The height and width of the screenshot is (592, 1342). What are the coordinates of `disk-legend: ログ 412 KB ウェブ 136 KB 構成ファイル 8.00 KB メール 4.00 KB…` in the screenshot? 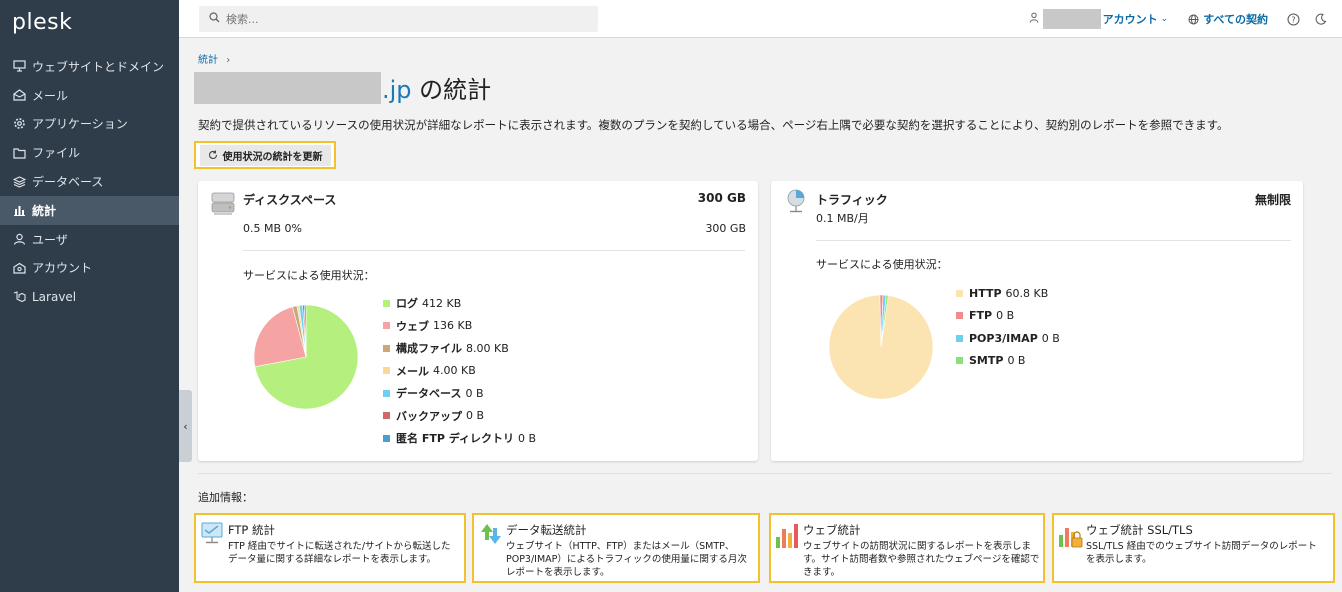 It's located at (459, 371).